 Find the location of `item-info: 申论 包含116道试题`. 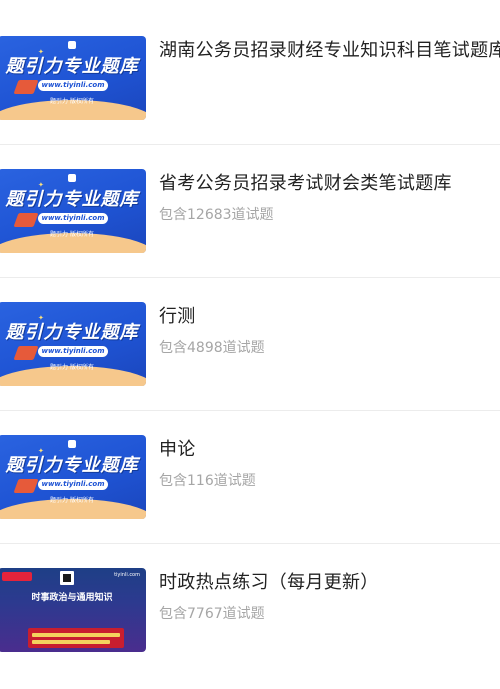

item-info: 申论 包含116道试题 is located at coordinates (329, 464).